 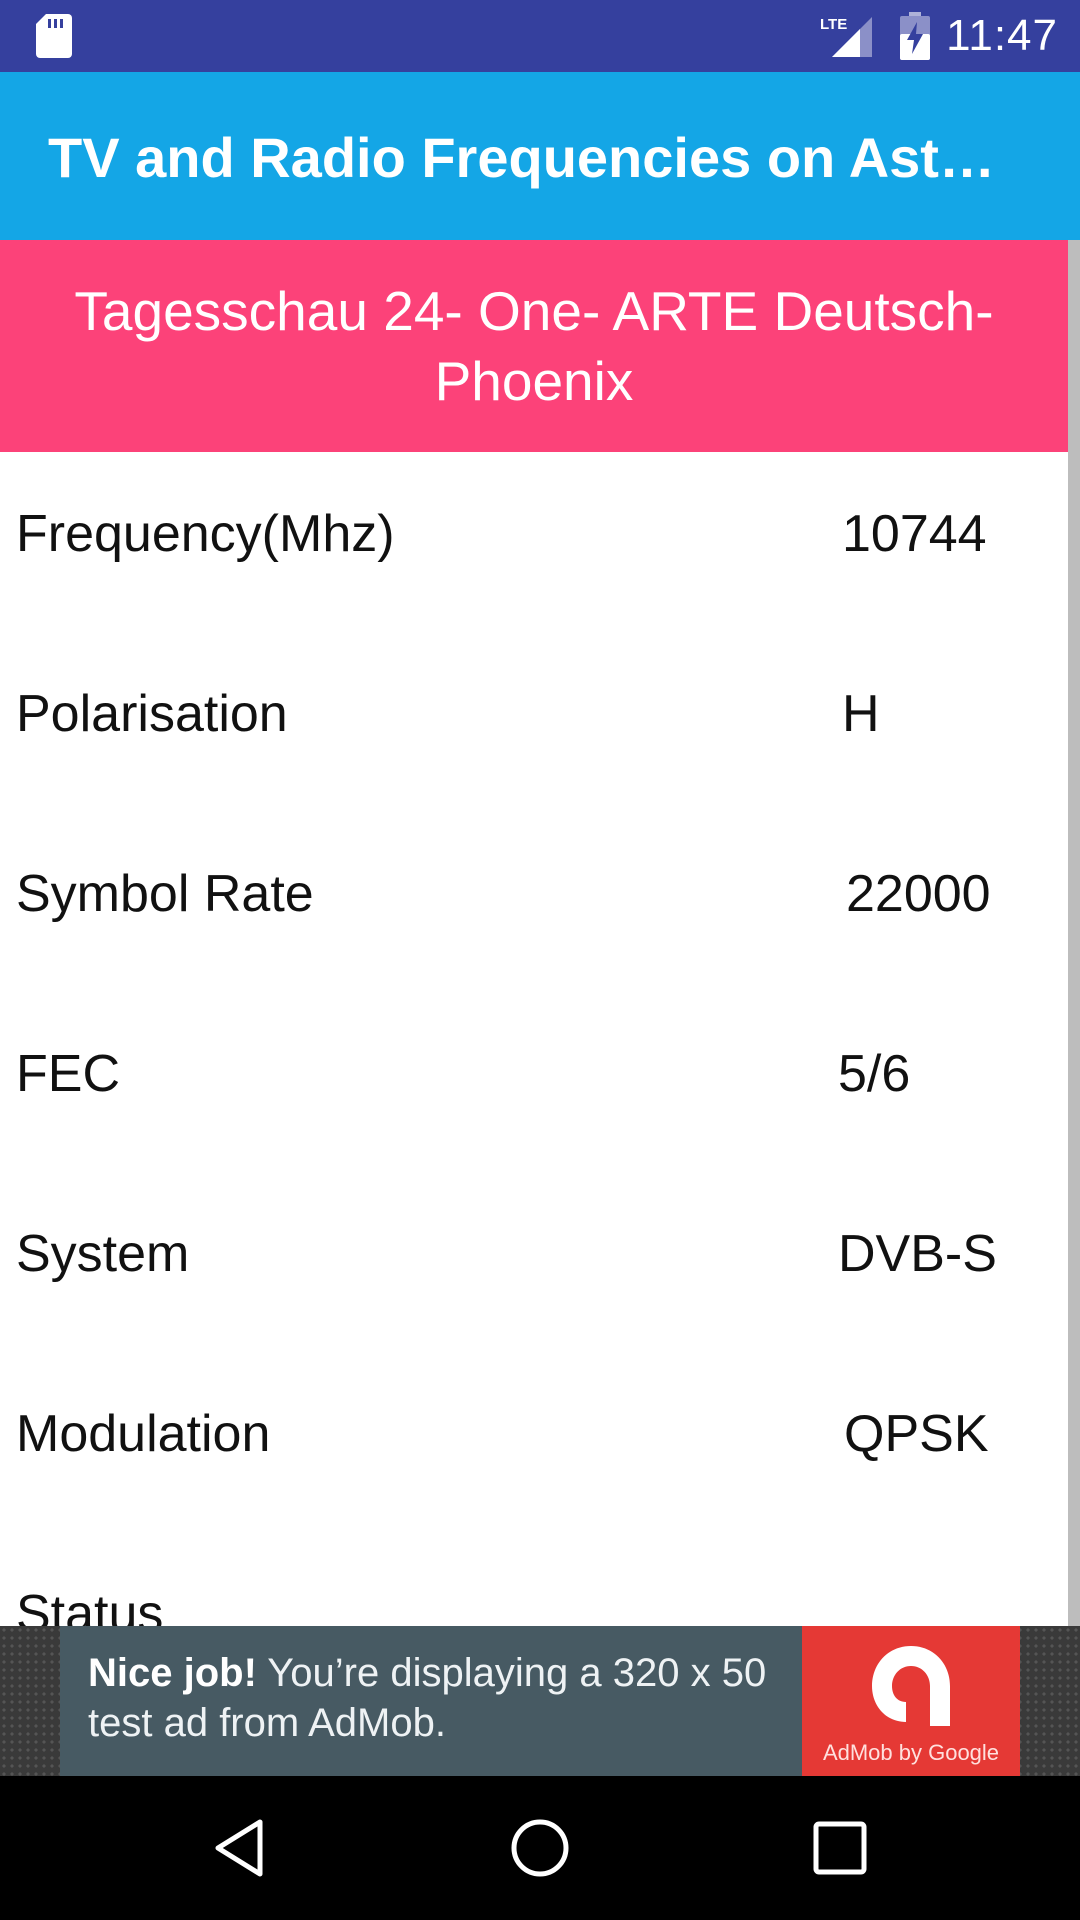 What do you see at coordinates (242, 1848) in the screenshot?
I see `back-icon` at bounding box center [242, 1848].